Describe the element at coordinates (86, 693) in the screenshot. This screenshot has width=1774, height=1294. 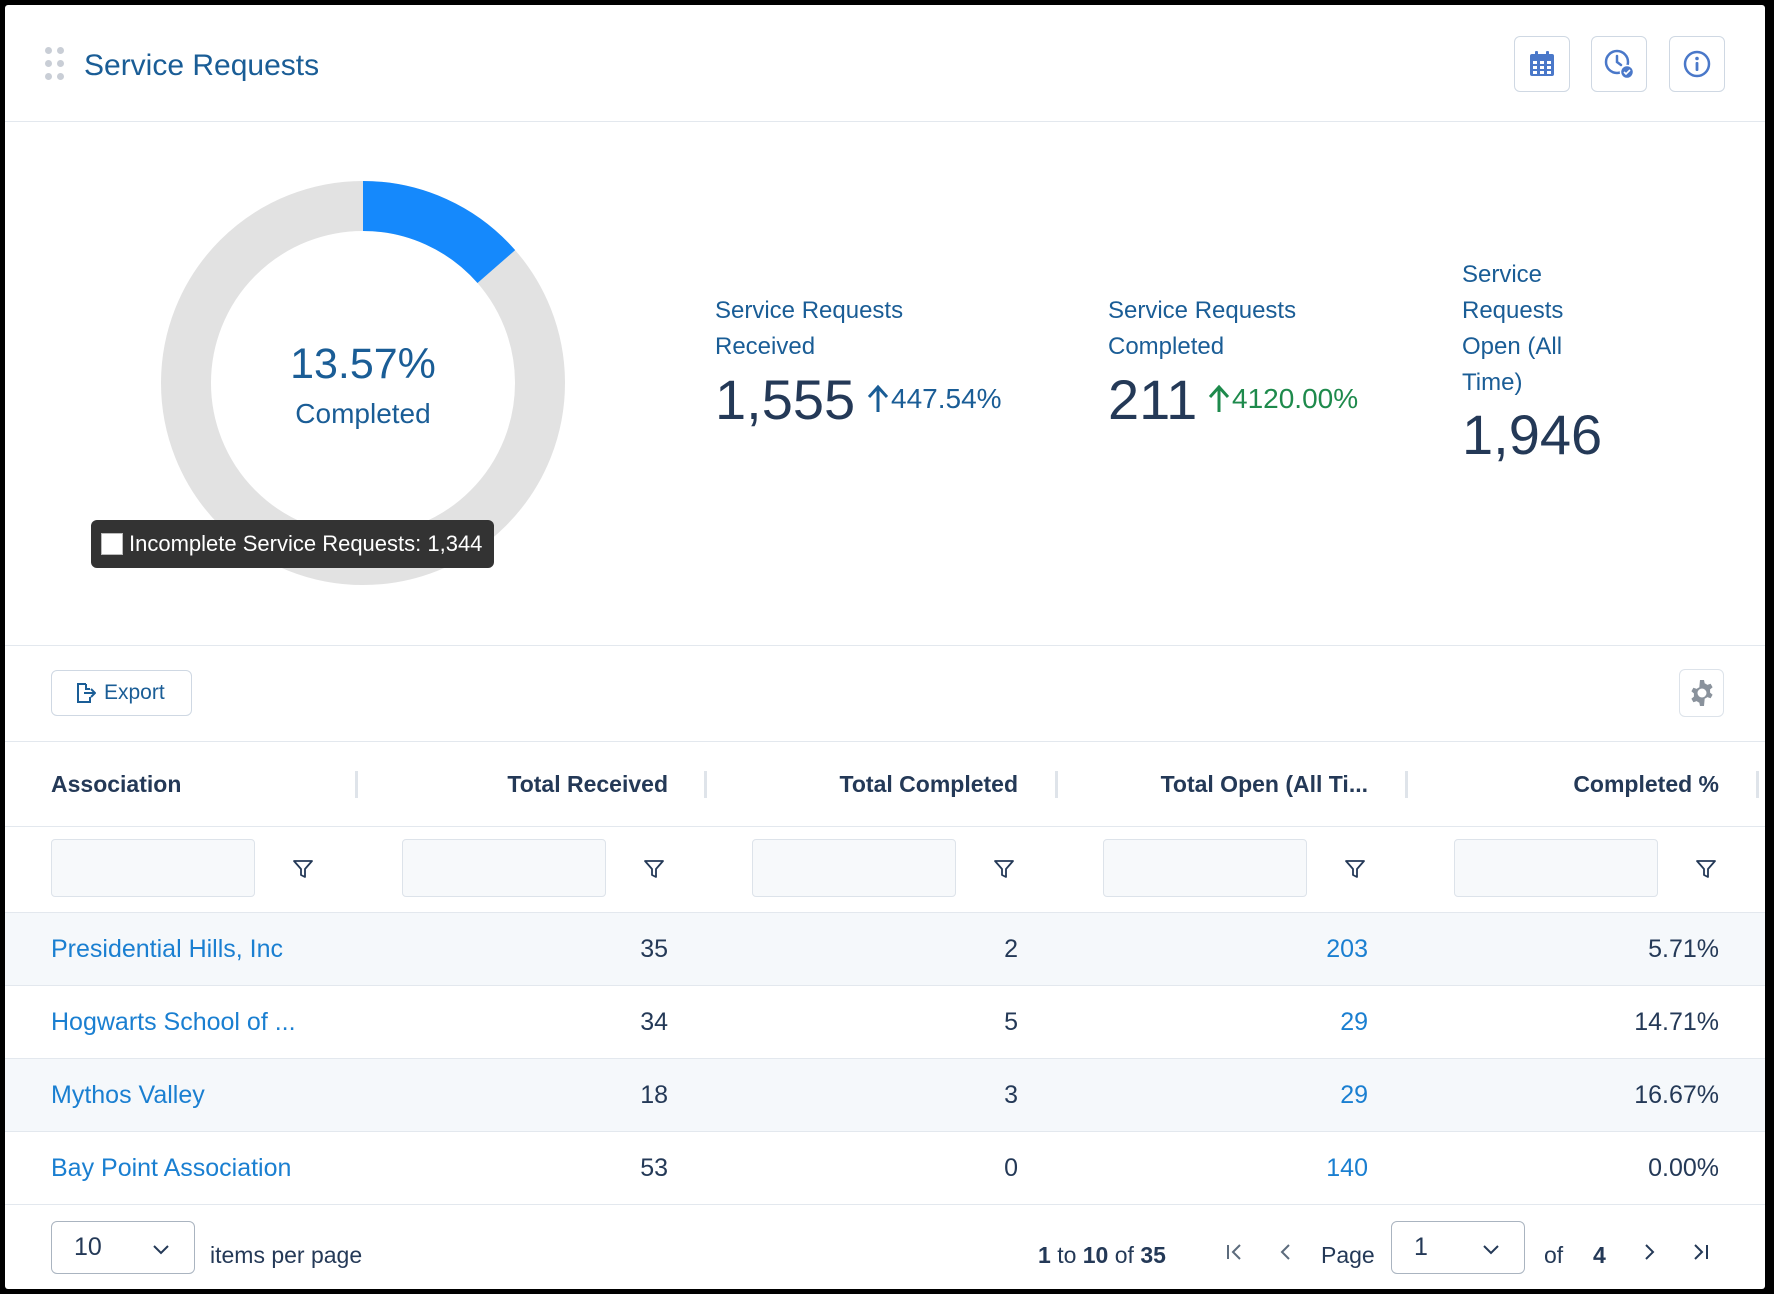
I see `export-icon` at that location.